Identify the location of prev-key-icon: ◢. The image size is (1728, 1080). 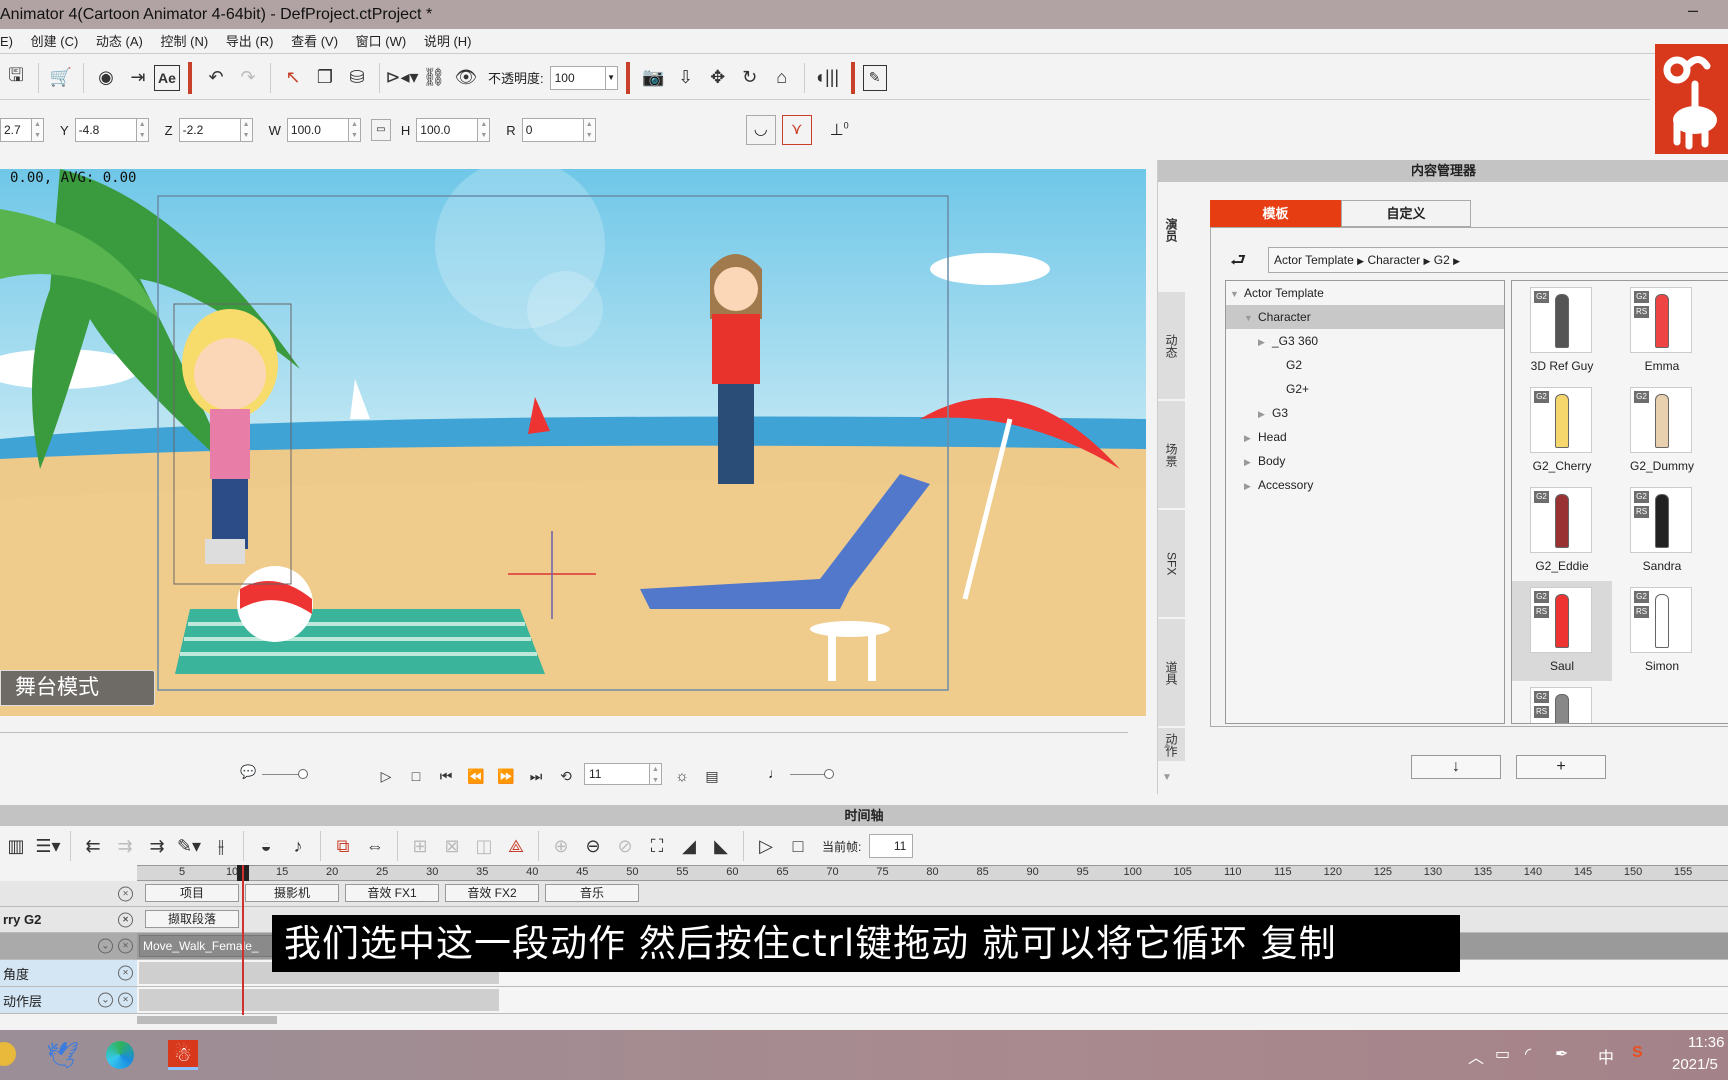
(689, 846).